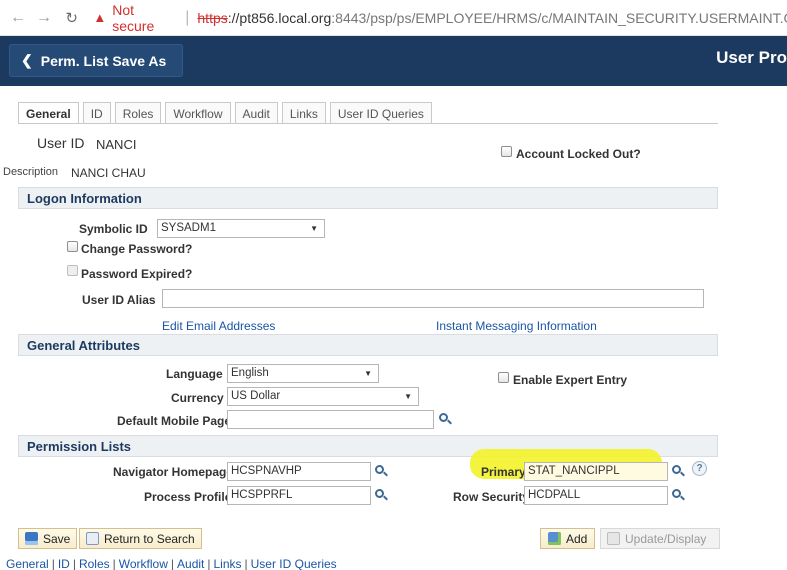  What do you see at coordinates (241, 228) in the screenshot?
I see `symbolic-id-select: SYSADM1 ▼` at bounding box center [241, 228].